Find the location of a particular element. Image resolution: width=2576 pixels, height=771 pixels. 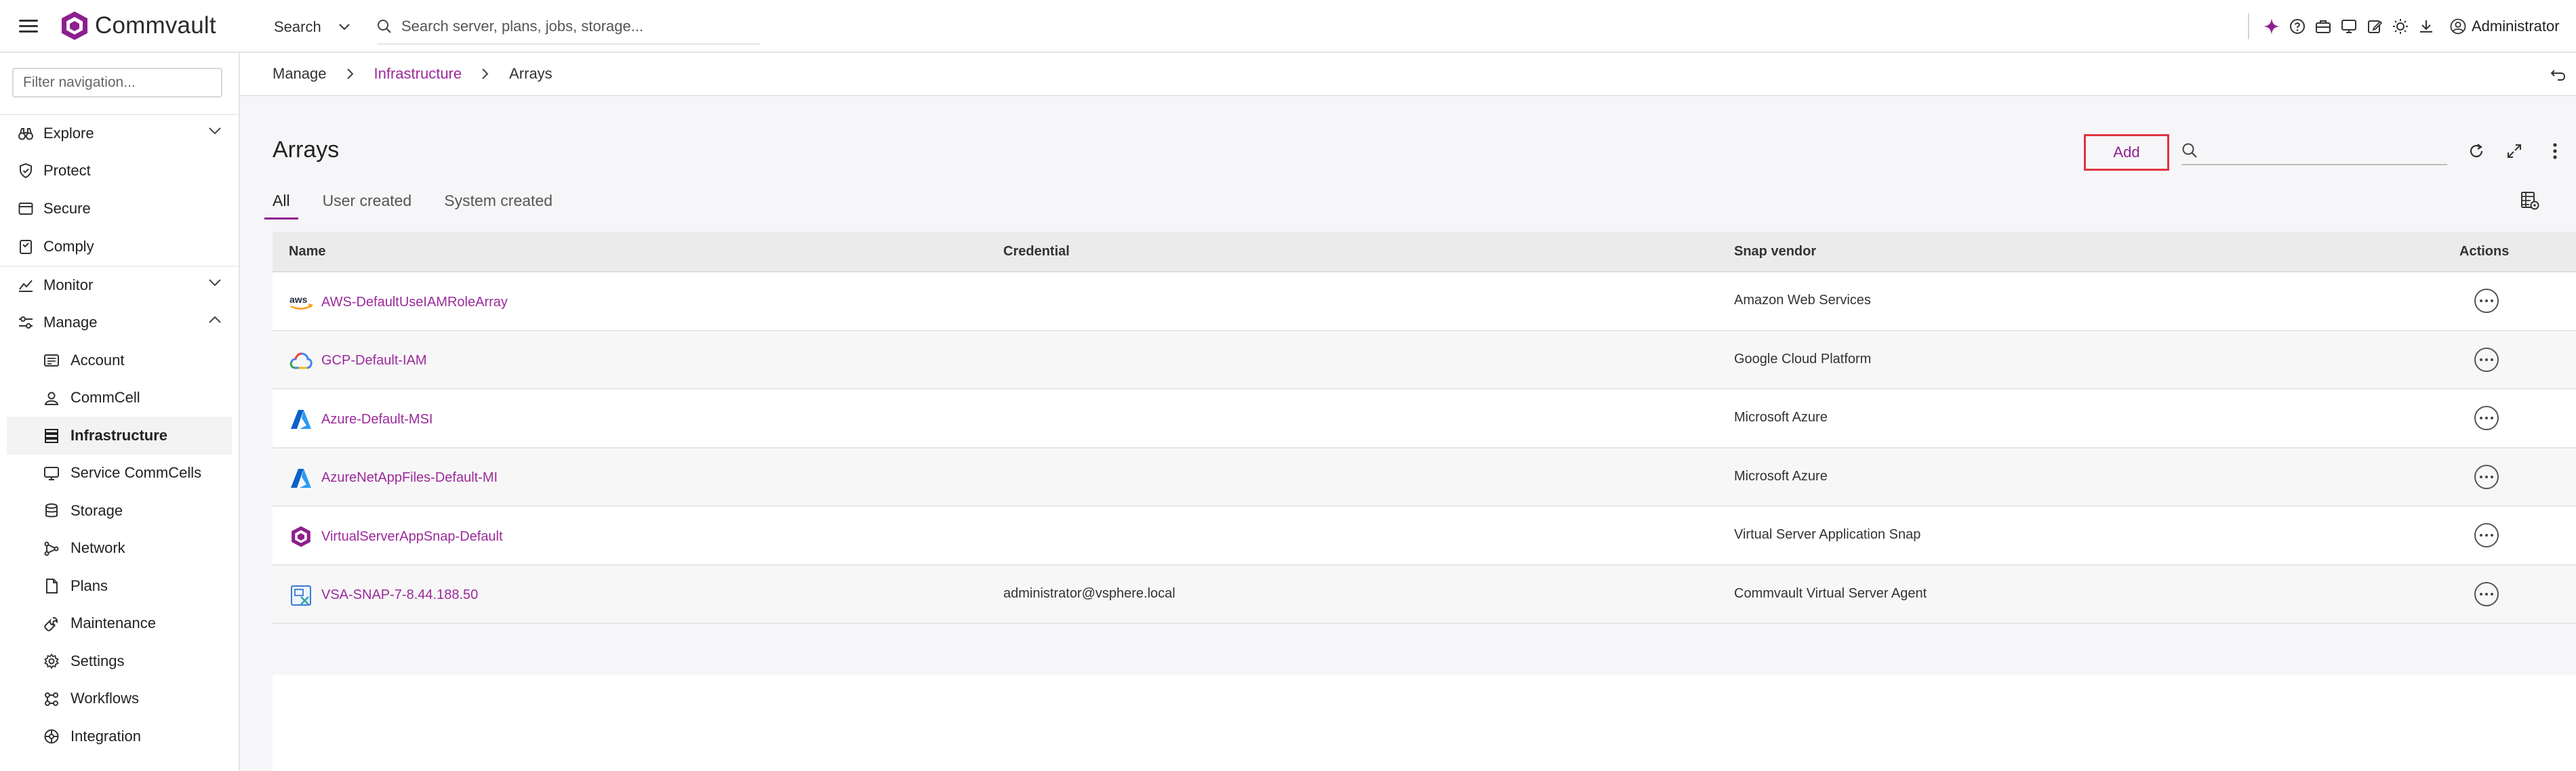

sidebar-item-settings: Settings is located at coordinates (119, 661).